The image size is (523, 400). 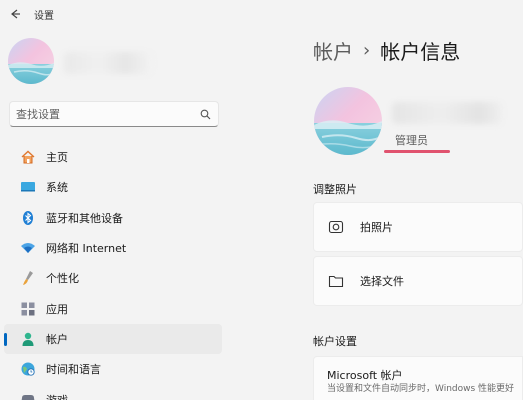 What do you see at coordinates (418, 281) in the screenshot?
I see `choose-file-button: 选择文件` at bounding box center [418, 281].